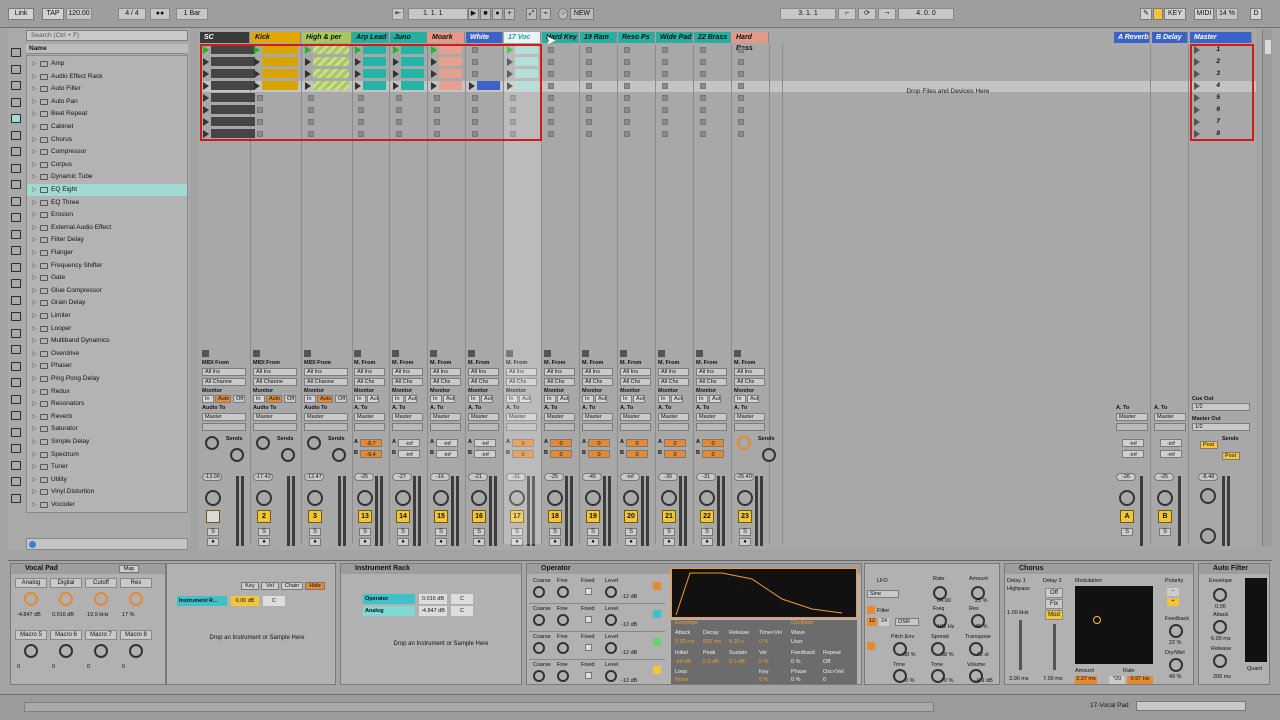 This screenshot has height=720, width=1280. Describe the element at coordinates (883, 594) in the screenshot. I see `lfo-waveform-menu: Sine` at that location.